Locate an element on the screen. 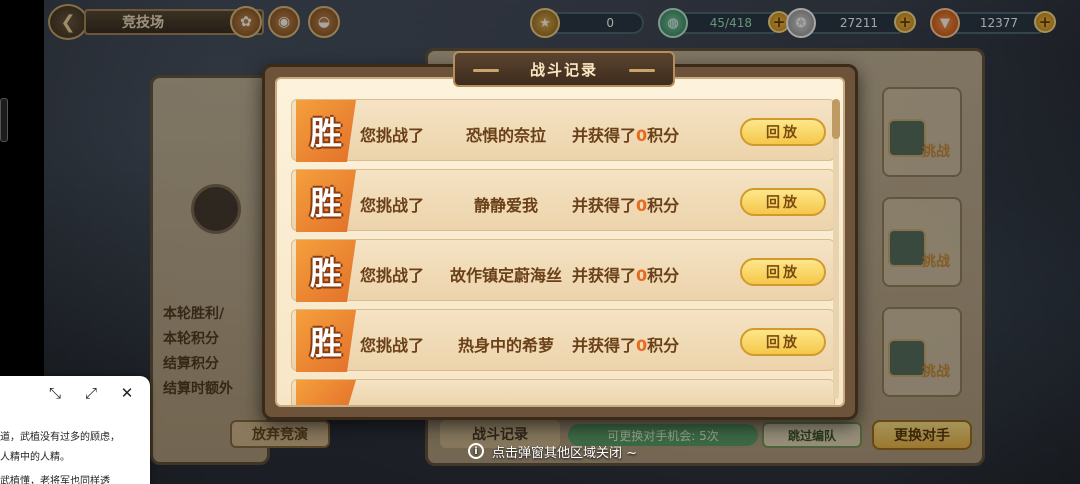  side-drag-handle is located at coordinates (4, 120).